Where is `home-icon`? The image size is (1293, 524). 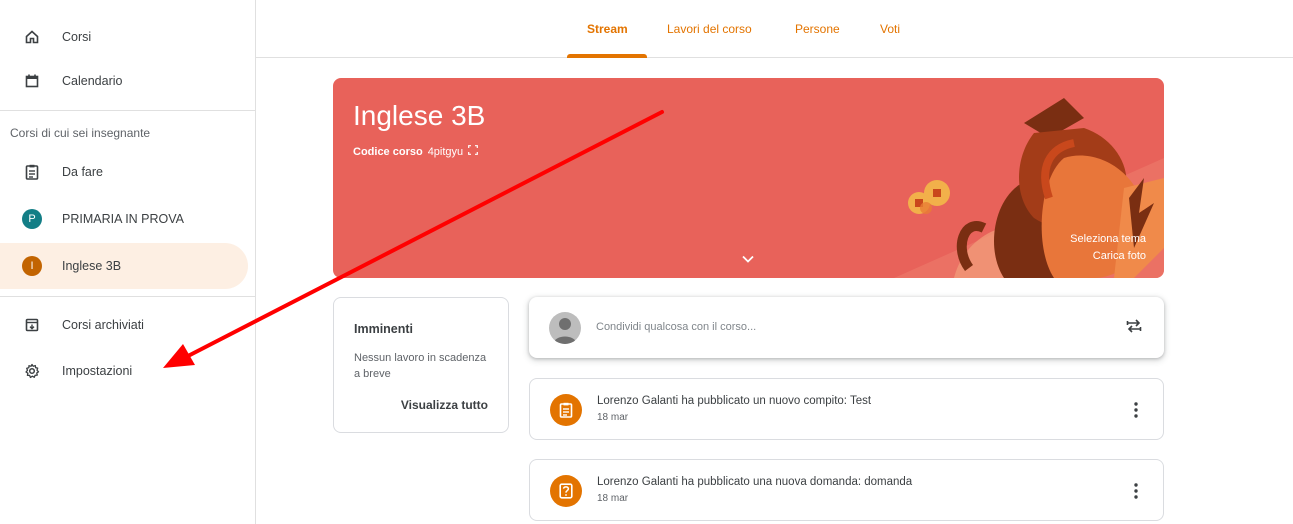 home-icon is located at coordinates (32, 37).